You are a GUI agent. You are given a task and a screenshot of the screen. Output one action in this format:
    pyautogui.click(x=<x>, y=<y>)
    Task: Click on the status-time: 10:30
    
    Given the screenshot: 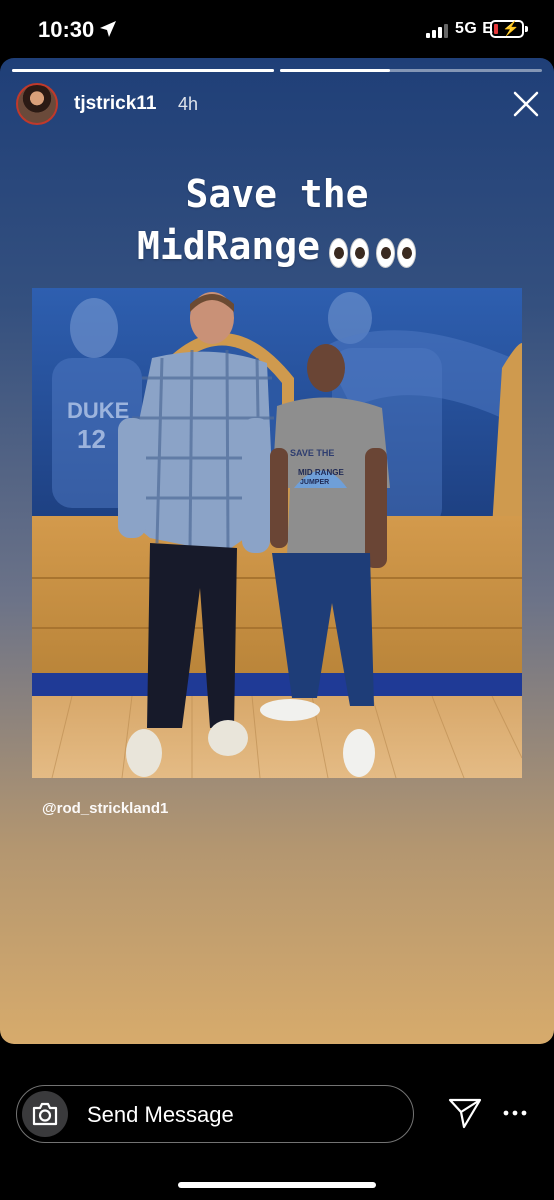 What is the action you would take?
    pyautogui.click(x=66, y=29)
    